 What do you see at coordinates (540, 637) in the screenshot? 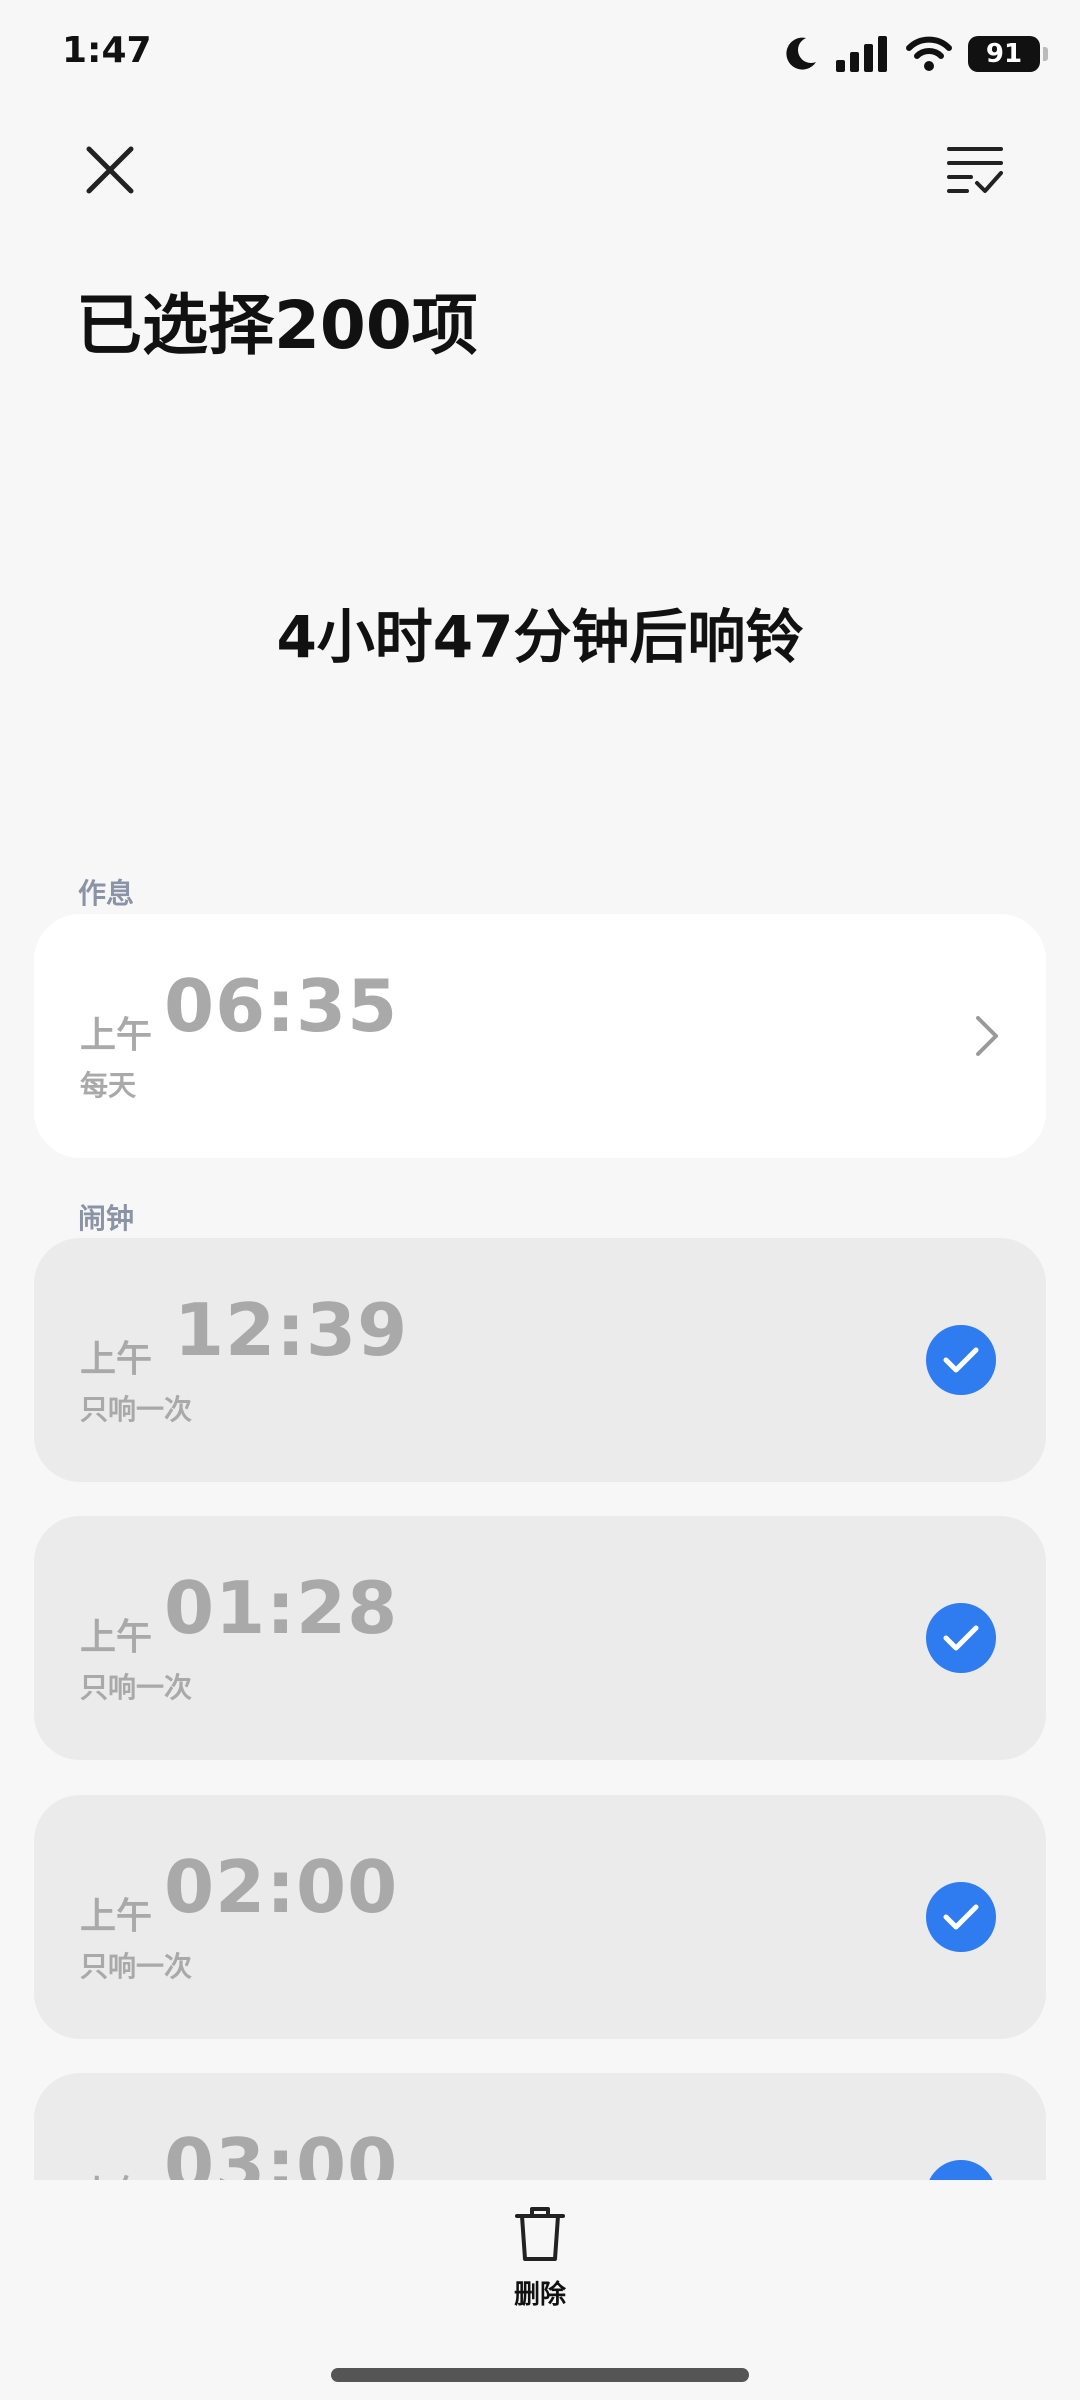
I see `next-ring-info: 4小时47分钟后响铃` at bounding box center [540, 637].